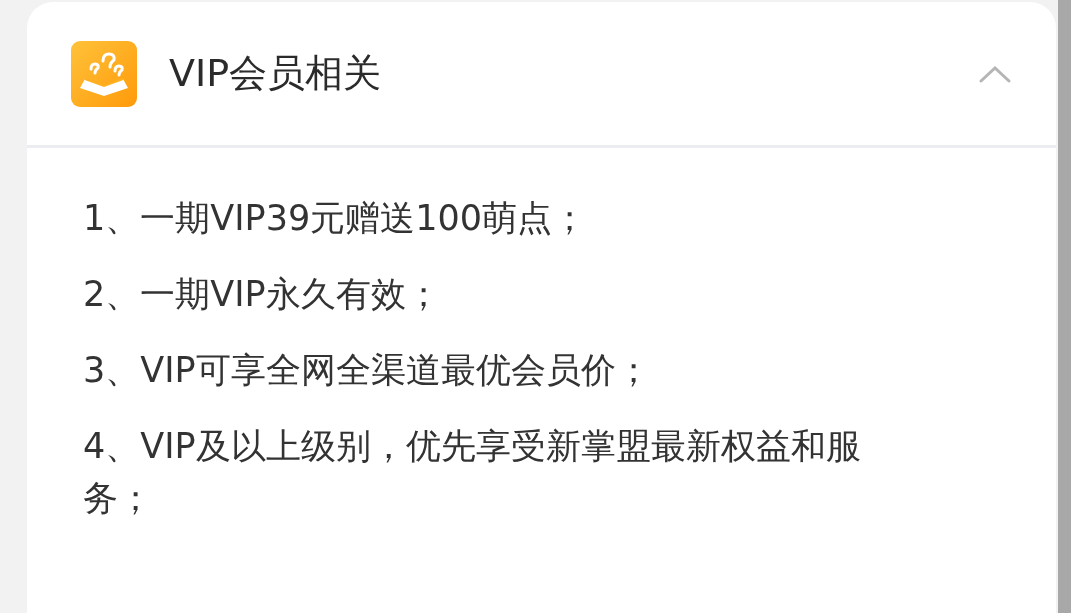 This screenshot has height=613, width=1071. Describe the element at coordinates (335, 218) in the screenshot. I see `list-item: 1、一期VIP39元赠送100萌点；` at that location.